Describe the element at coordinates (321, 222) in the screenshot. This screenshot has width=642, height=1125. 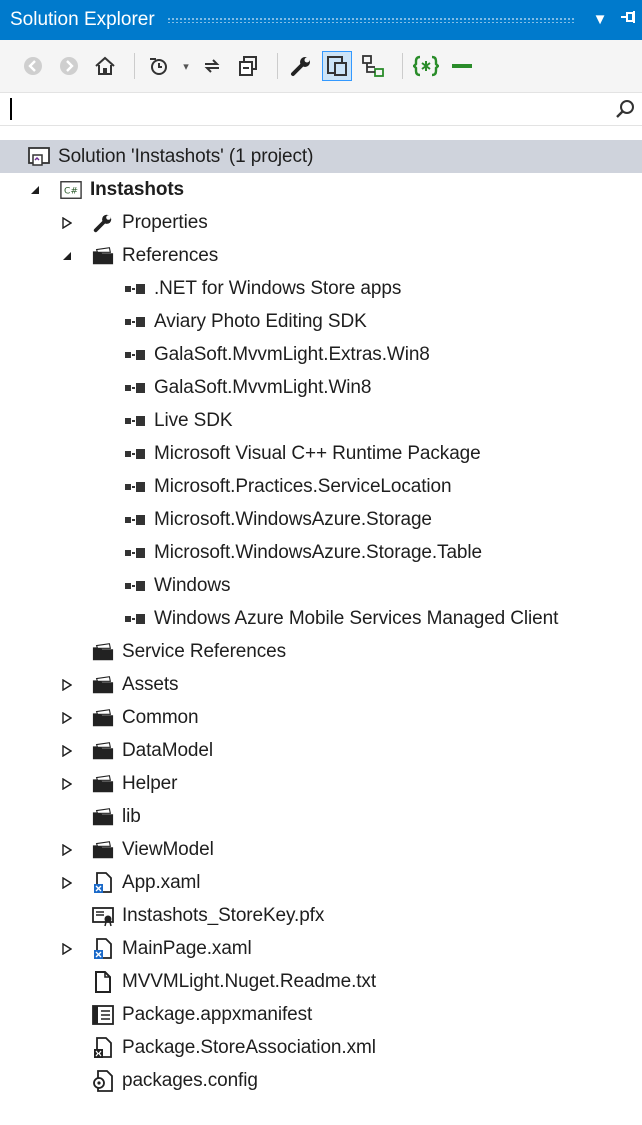
I see `tree-row-properties: Properties` at that location.